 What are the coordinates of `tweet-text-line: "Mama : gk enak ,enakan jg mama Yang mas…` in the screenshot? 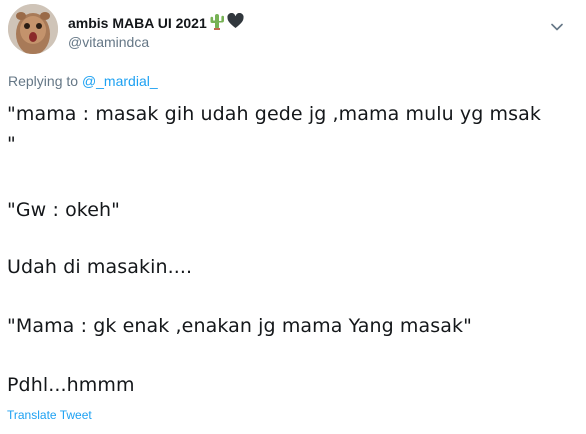 It's located at (239, 326).